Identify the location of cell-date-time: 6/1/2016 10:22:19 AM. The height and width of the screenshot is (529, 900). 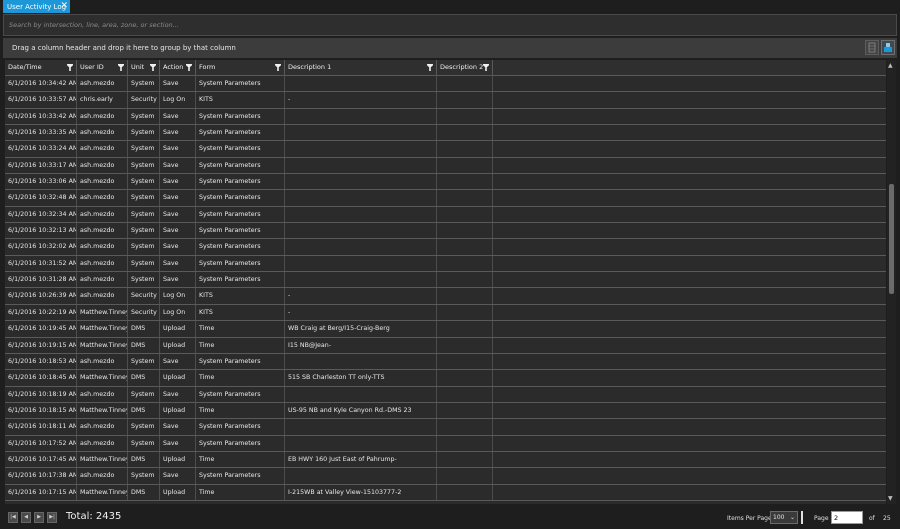
(41, 312).